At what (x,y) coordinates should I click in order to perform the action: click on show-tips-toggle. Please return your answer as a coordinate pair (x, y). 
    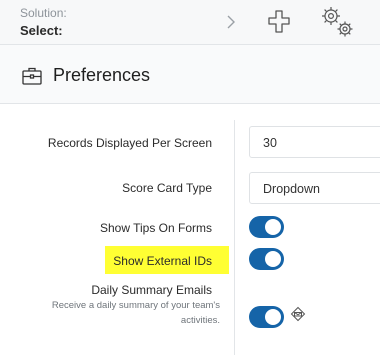
    Looking at the image, I should click on (266, 227).